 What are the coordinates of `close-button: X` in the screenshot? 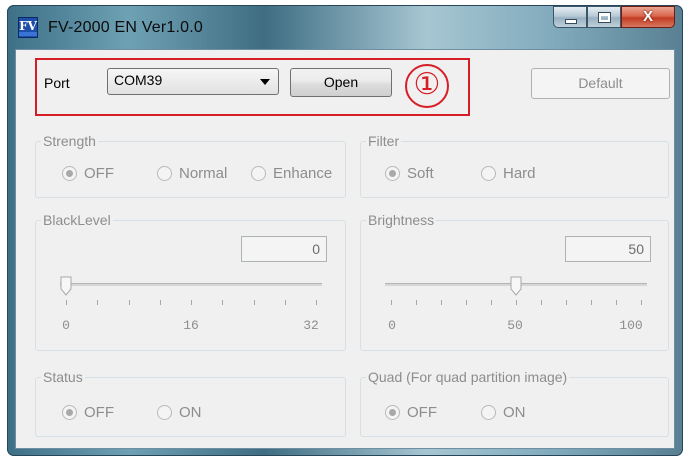 It's located at (648, 17).